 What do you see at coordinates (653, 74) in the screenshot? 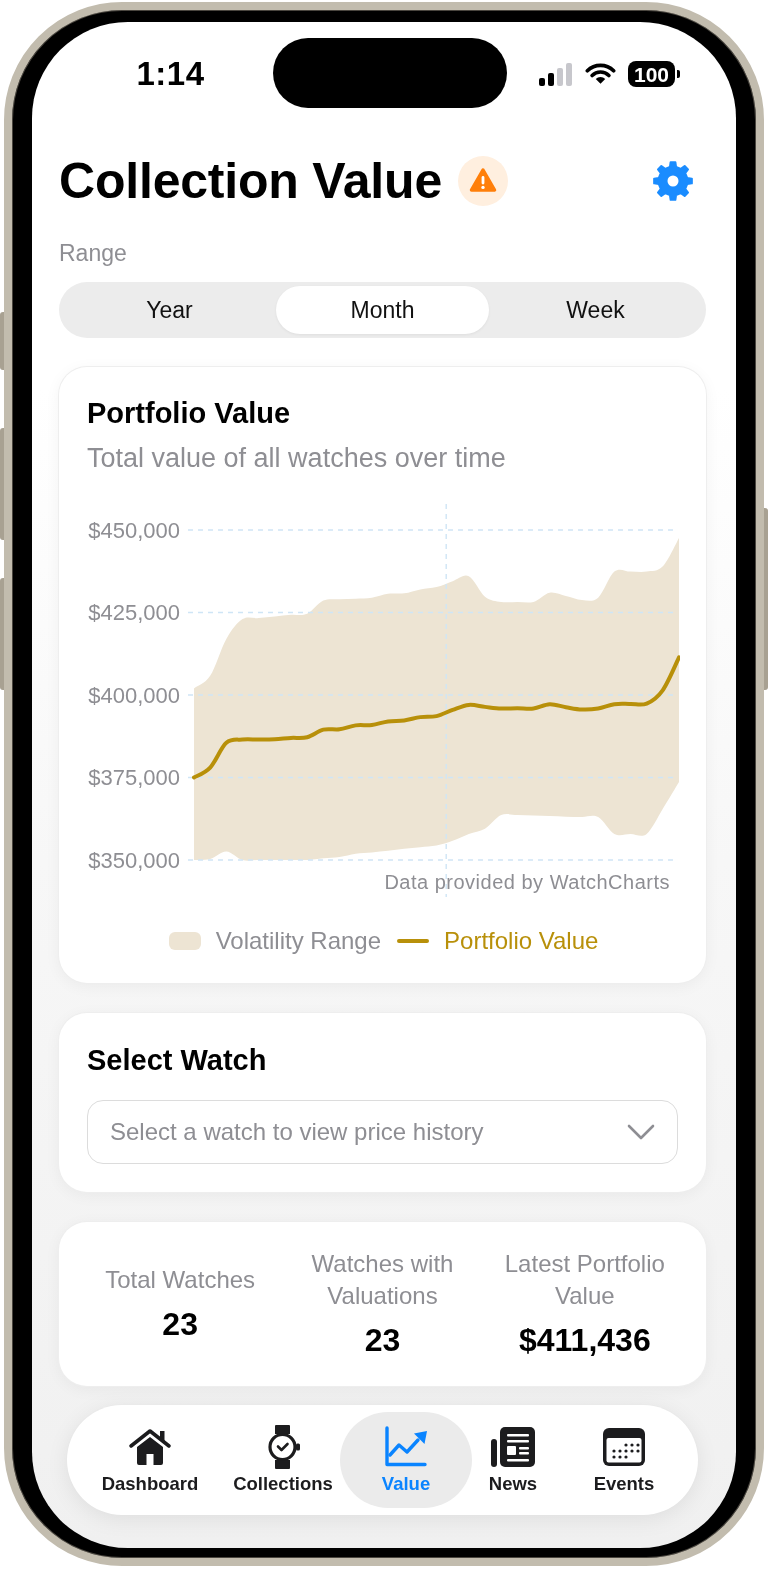
I see `battery-indicator: 100` at bounding box center [653, 74].